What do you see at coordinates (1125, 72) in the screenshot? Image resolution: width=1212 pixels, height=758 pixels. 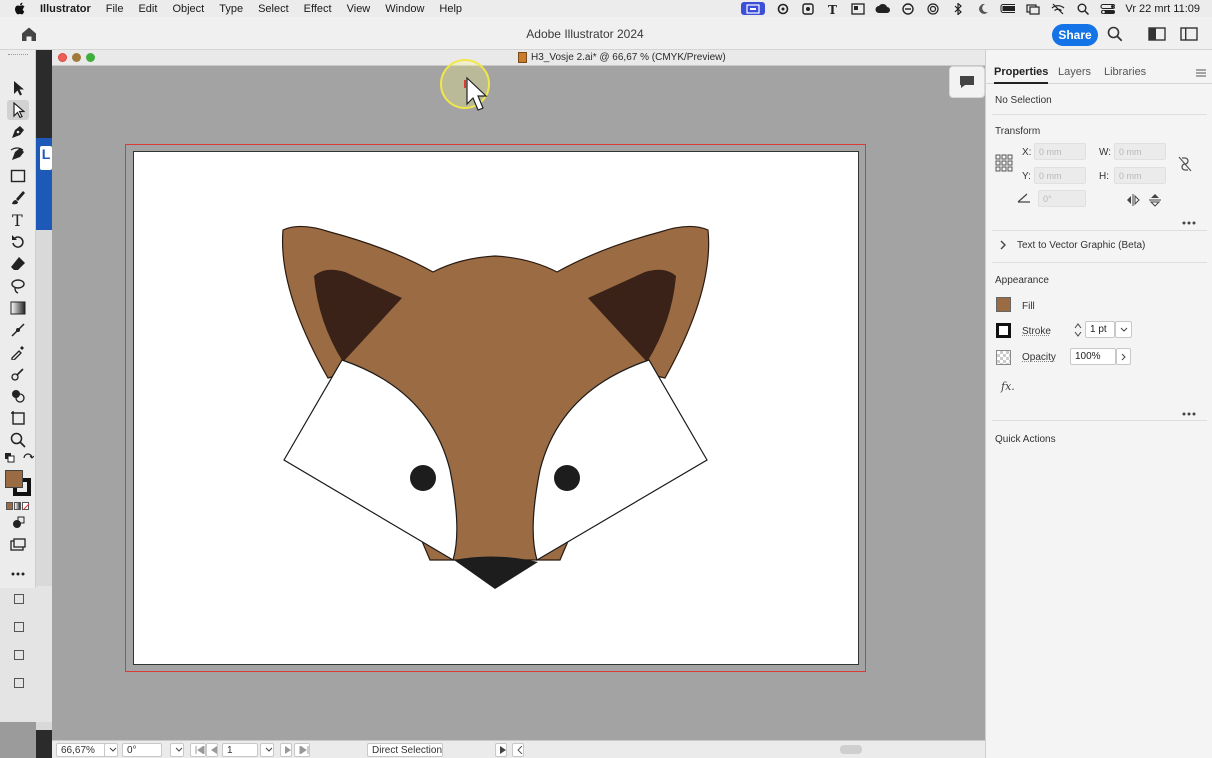 I see `tab-libraries: Libraries` at bounding box center [1125, 72].